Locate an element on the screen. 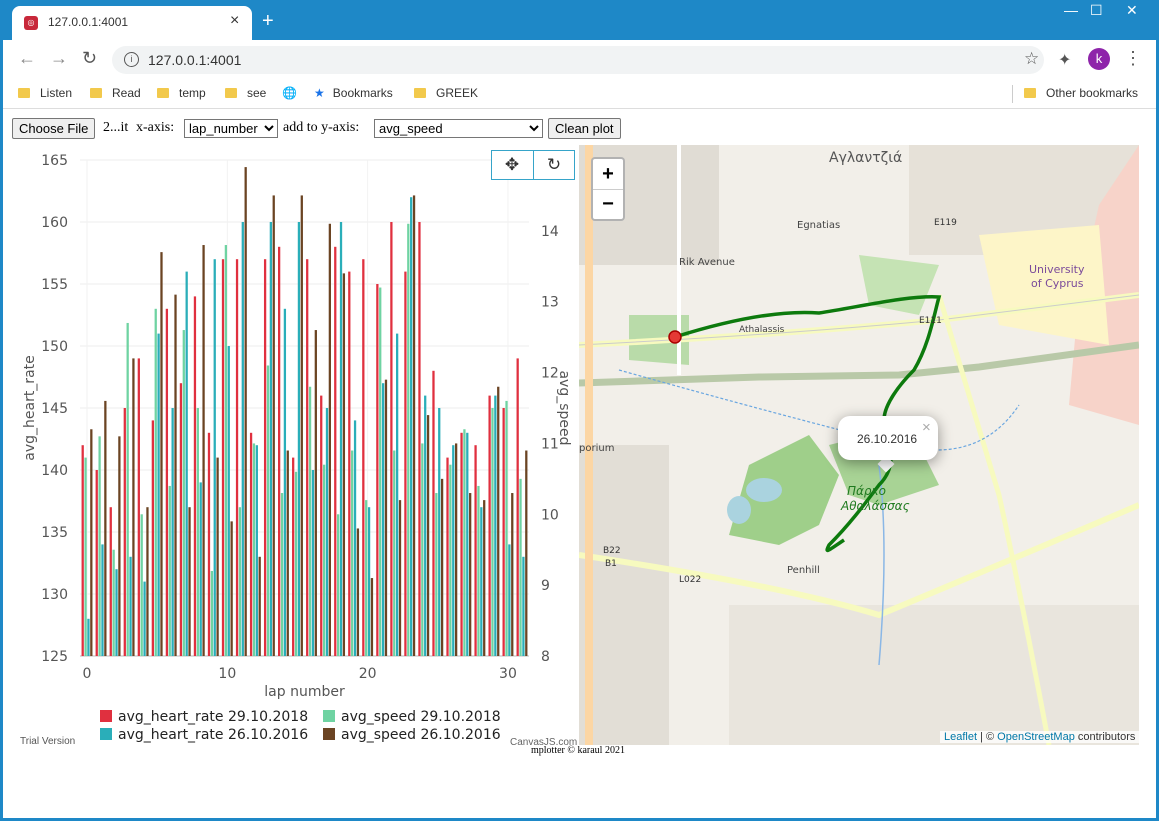  map-label: Rik Avenue is located at coordinates (707, 262).